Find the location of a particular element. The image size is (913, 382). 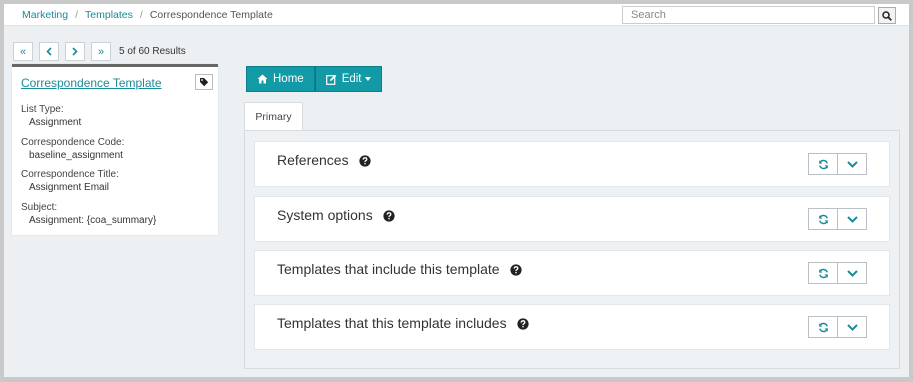

field-value: Assignment Email is located at coordinates (69, 187).